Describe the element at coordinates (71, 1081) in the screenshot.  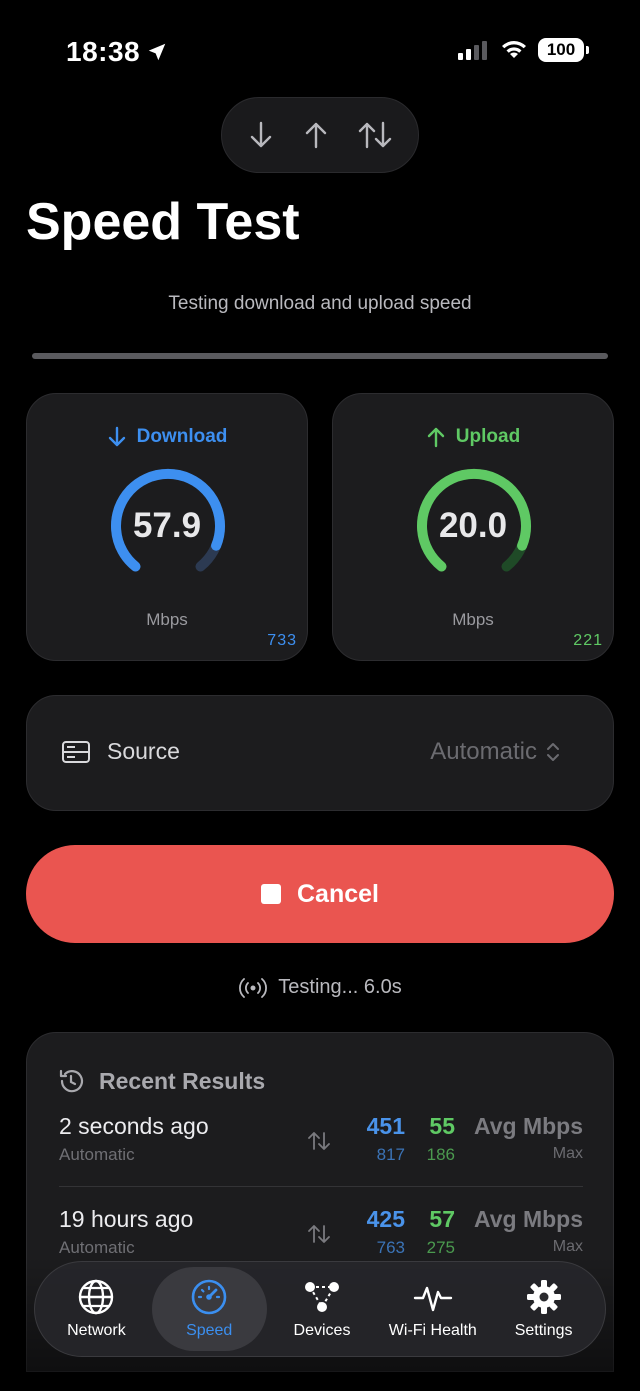
I see `history-icon` at that location.